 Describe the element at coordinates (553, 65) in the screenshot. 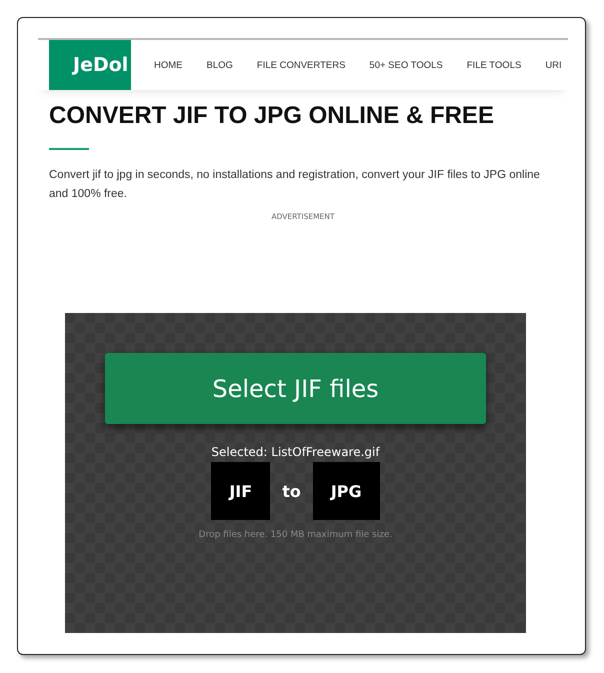

I see `nav-link: URI` at that location.